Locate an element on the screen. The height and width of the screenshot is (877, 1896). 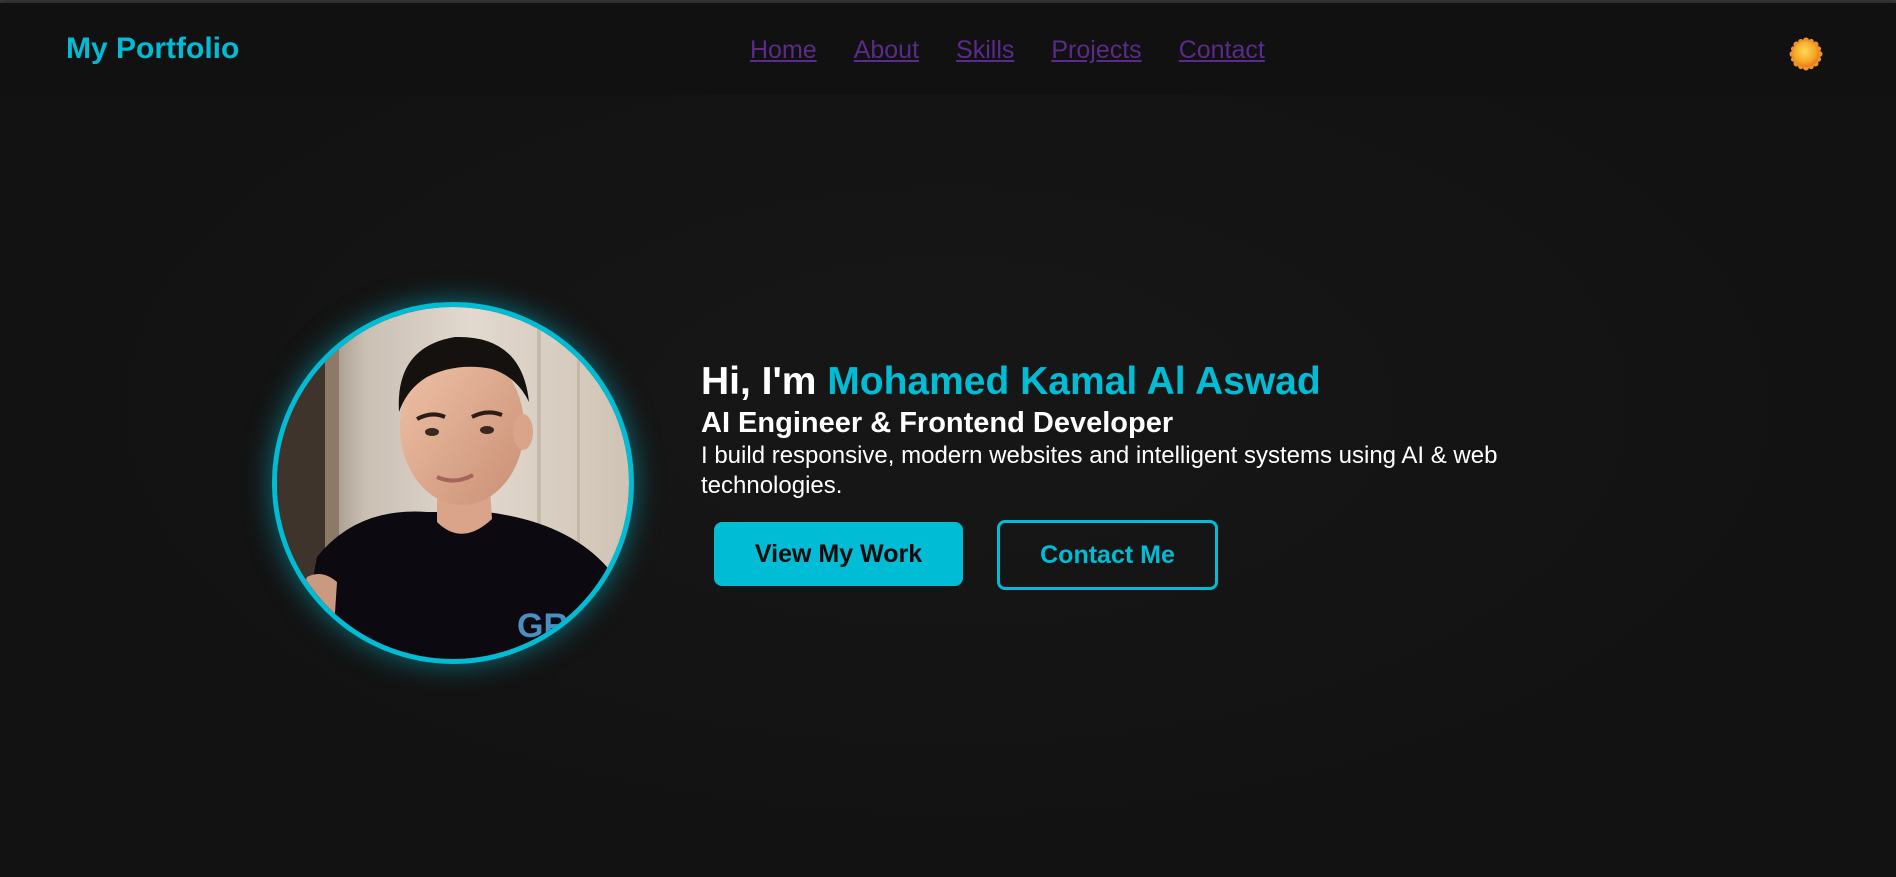
sun-icon is located at coordinates (1806, 54).